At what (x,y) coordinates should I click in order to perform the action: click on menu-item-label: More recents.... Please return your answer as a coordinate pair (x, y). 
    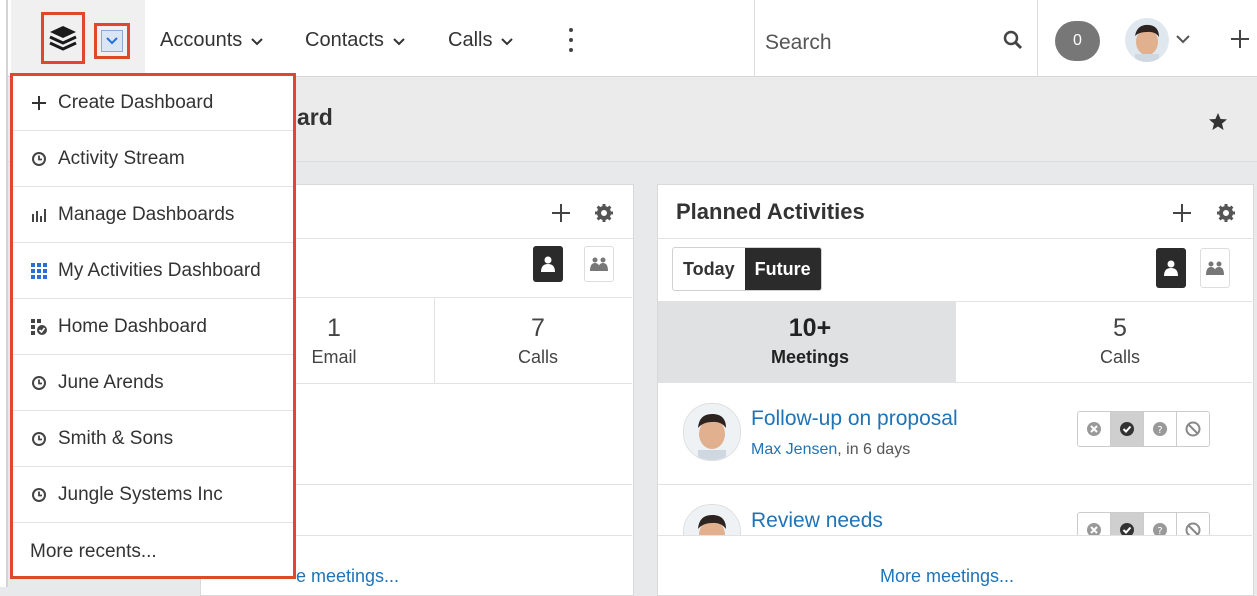
    Looking at the image, I should click on (93, 551).